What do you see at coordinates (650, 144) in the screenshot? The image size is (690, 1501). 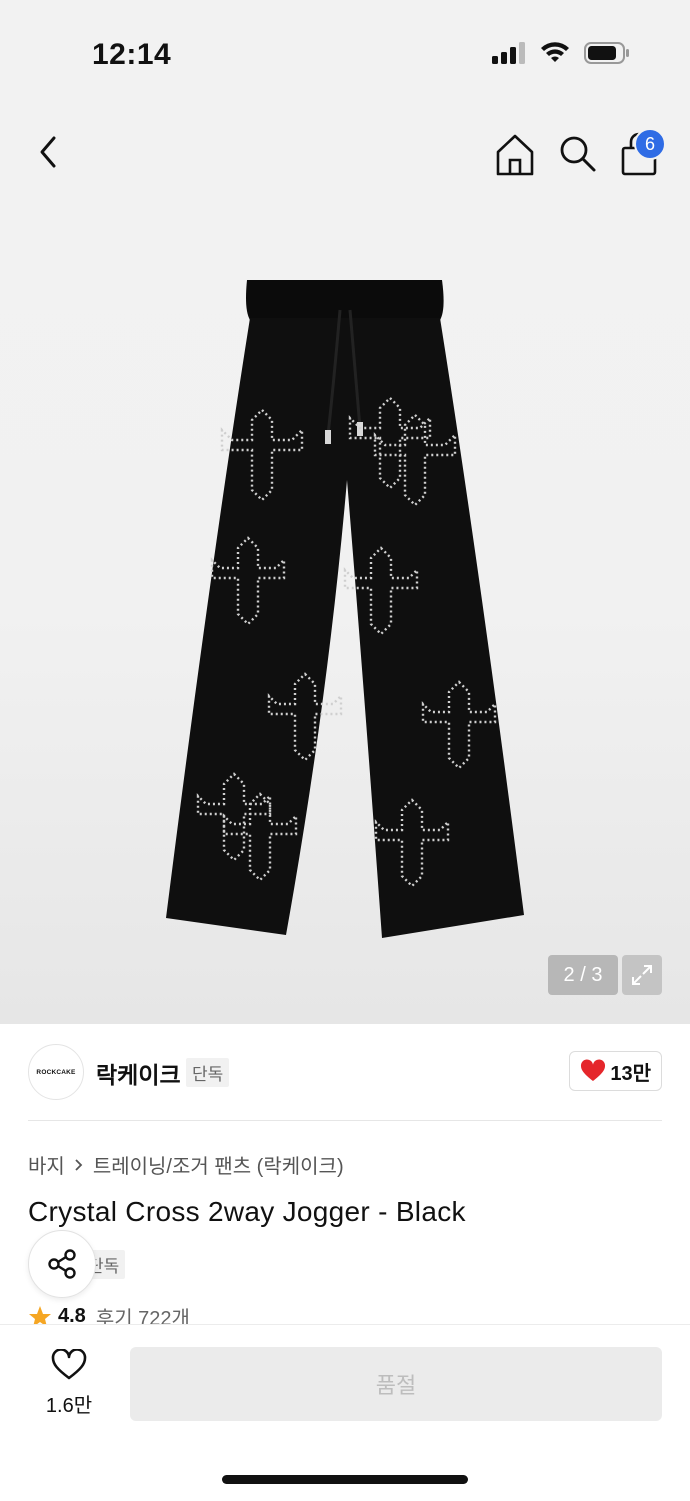 I see `cart-count-badge: 6` at bounding box center [650, 144].